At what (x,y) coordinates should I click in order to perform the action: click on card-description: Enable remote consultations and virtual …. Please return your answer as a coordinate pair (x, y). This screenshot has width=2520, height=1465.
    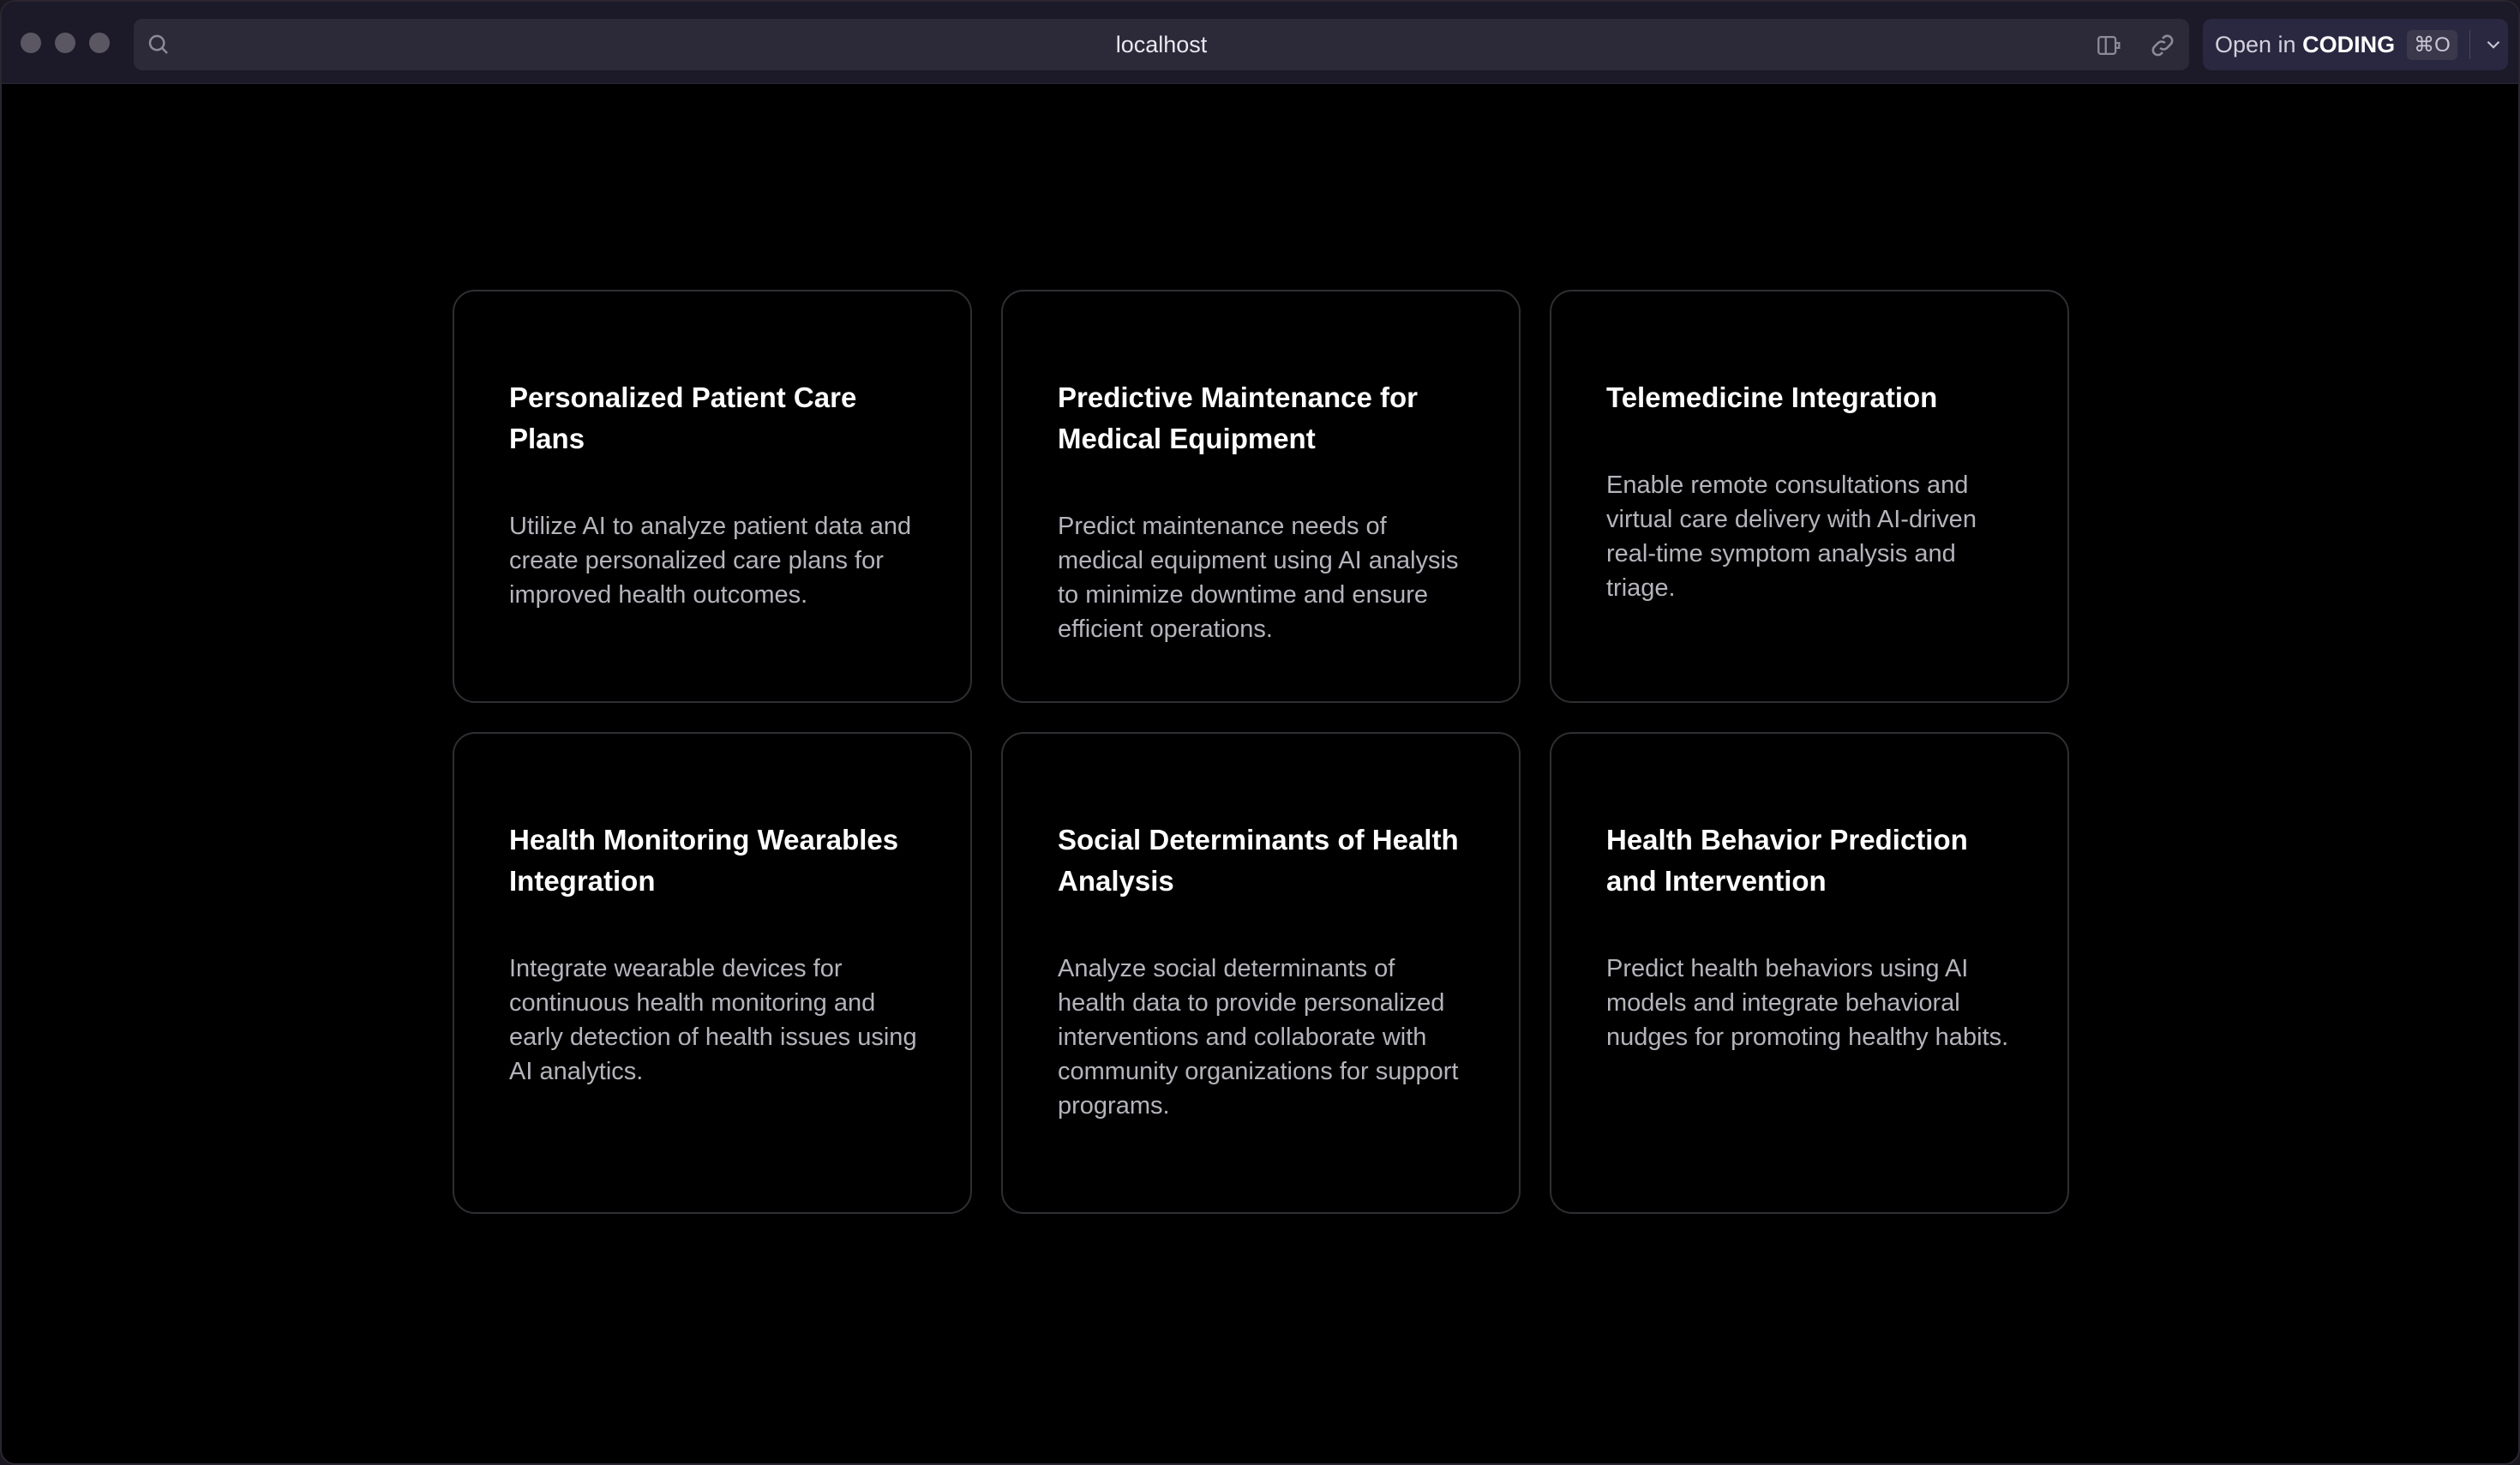
    Looking at the image, I should click on (1791, 536).